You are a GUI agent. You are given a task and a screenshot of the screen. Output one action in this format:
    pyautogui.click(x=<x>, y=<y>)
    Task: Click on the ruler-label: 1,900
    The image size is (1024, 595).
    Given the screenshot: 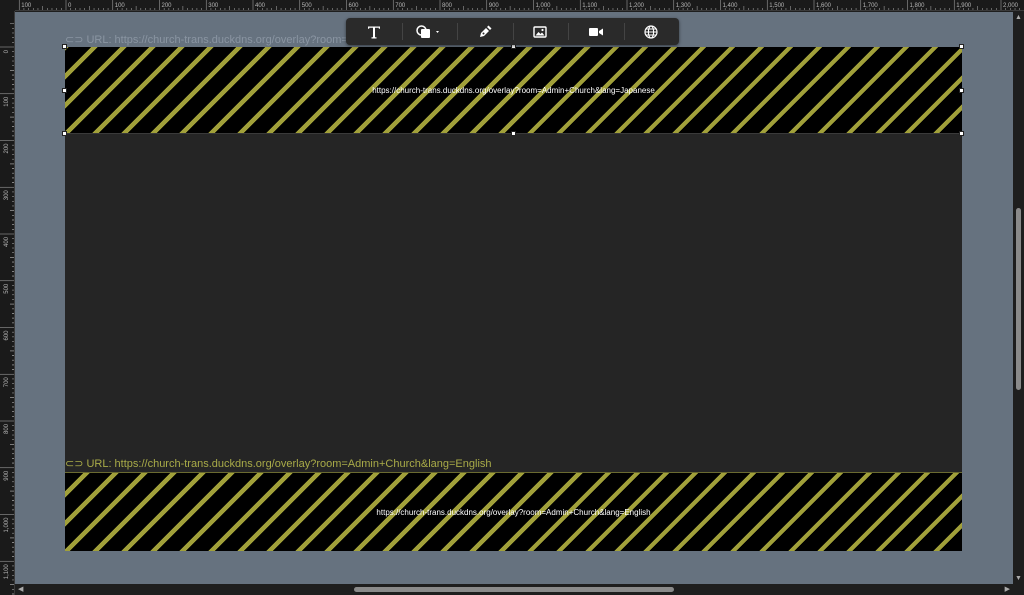 What is the action you would take?
    pyautogui.click(x=964, y=6)
    